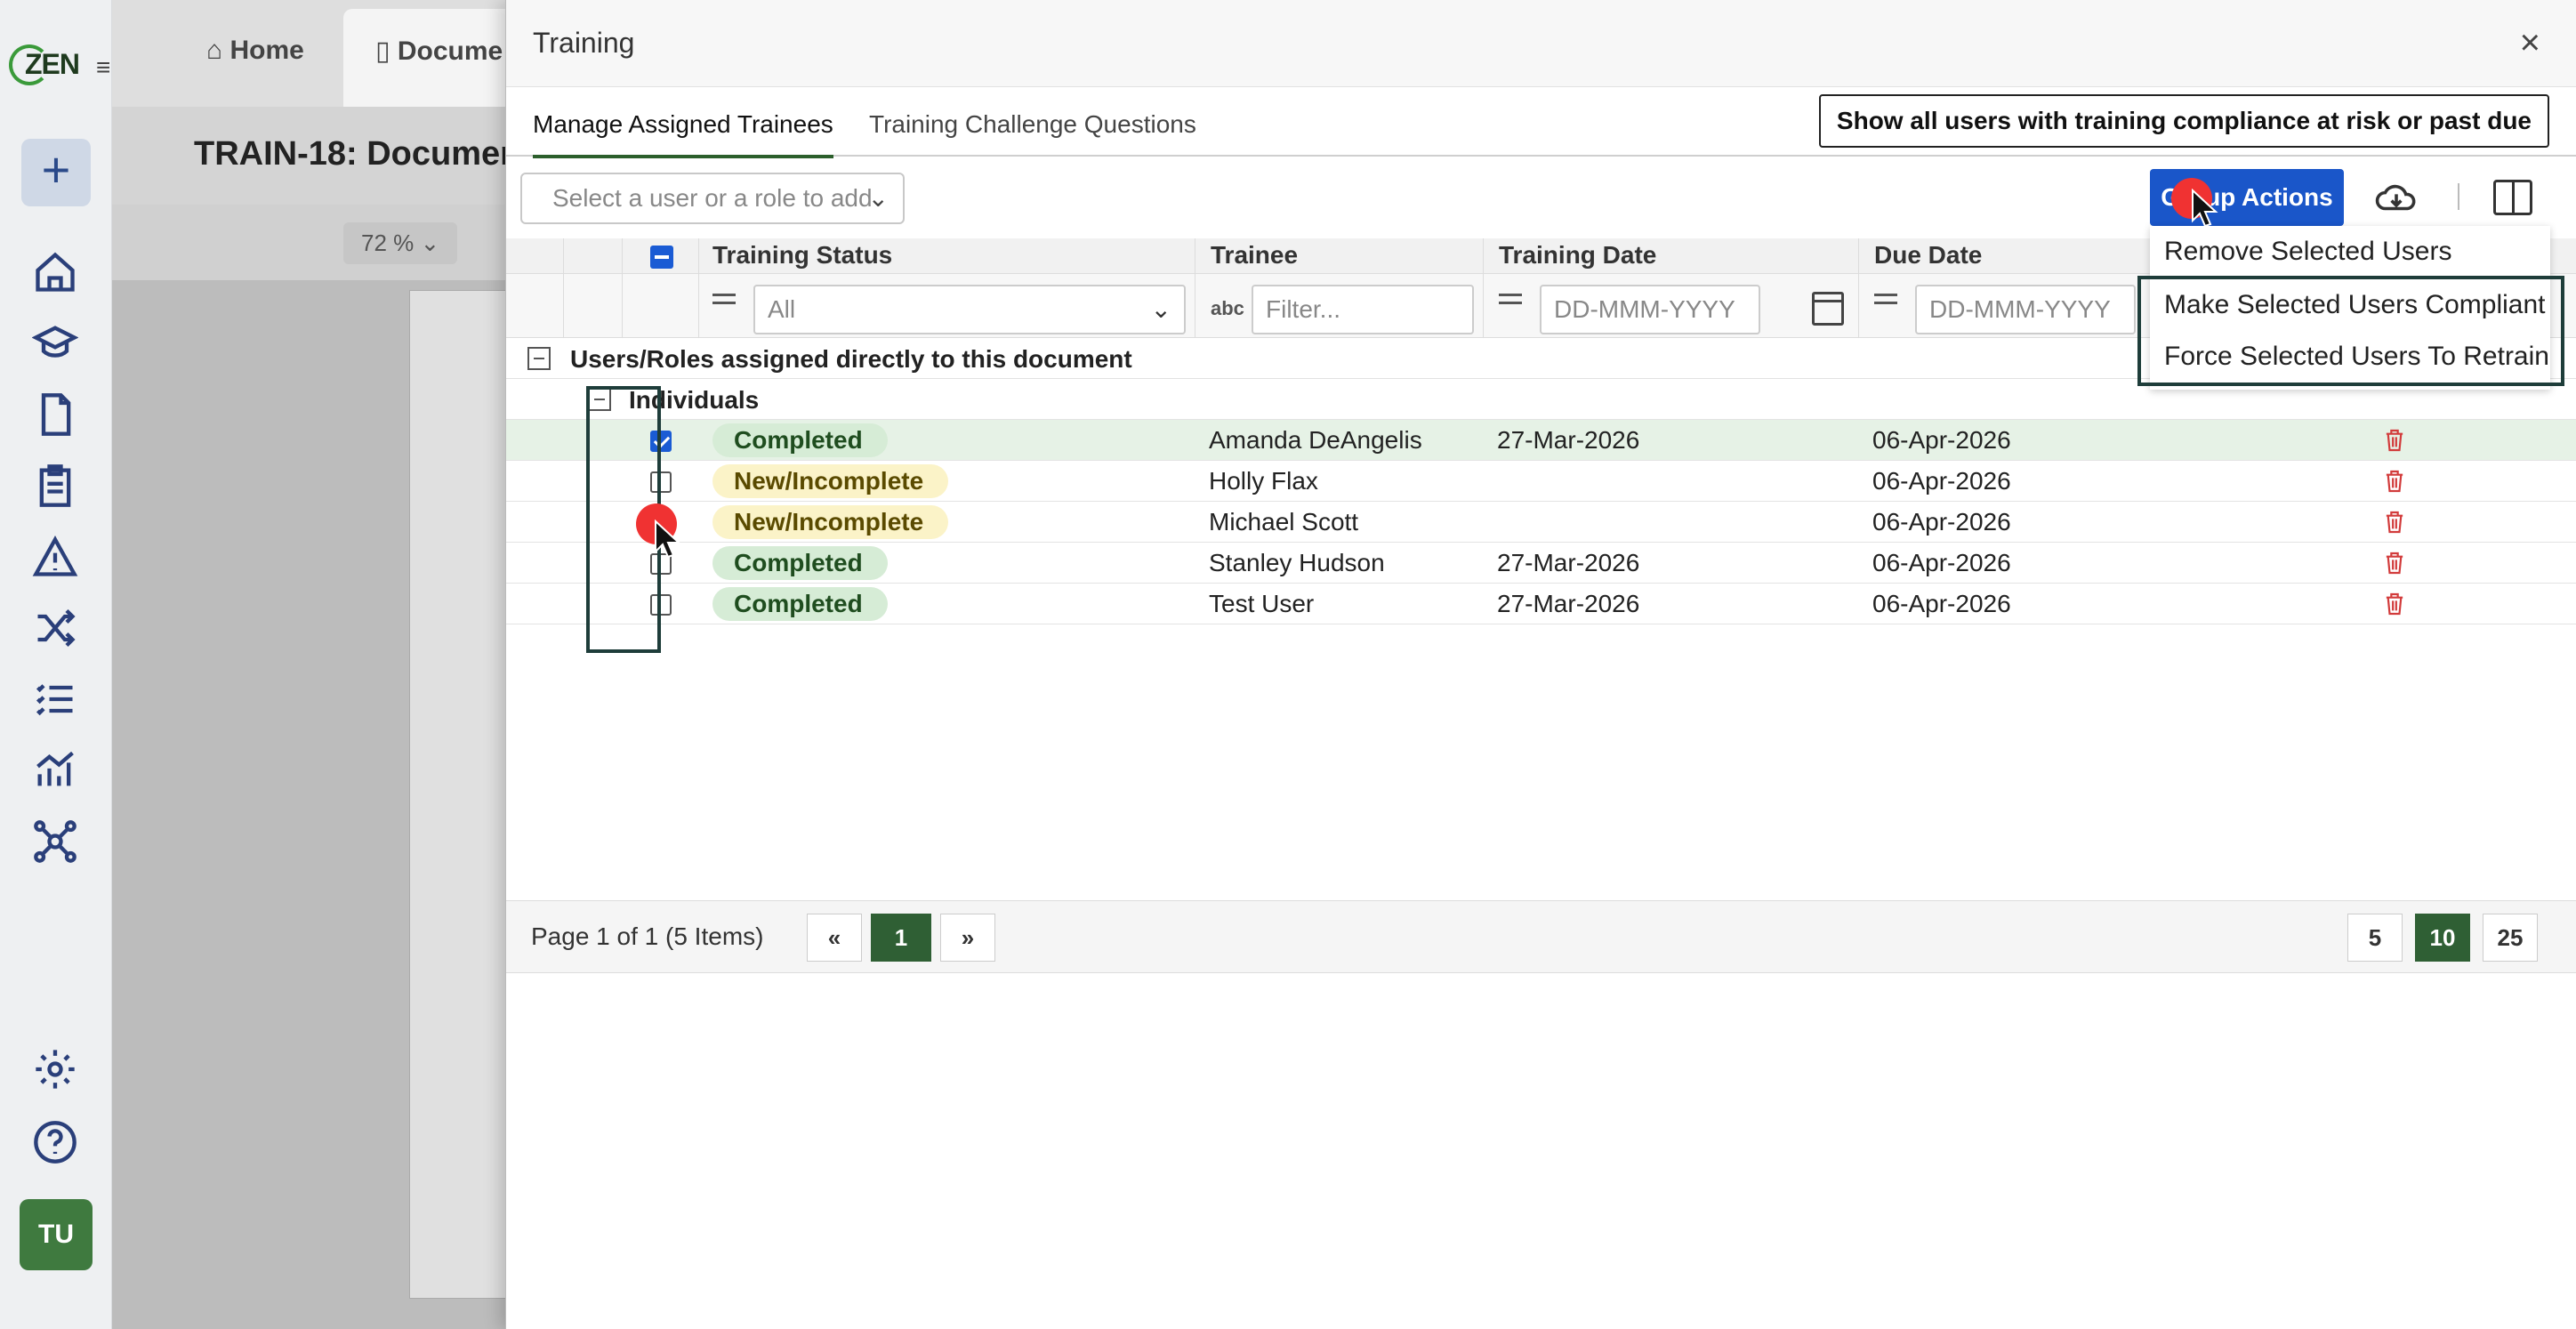 Image resolution: width=2576 pixels, height=1329 pixels. Describe the element at coordinates (55, 486) in the screenshot. I see `clipboard-icon` at that location.